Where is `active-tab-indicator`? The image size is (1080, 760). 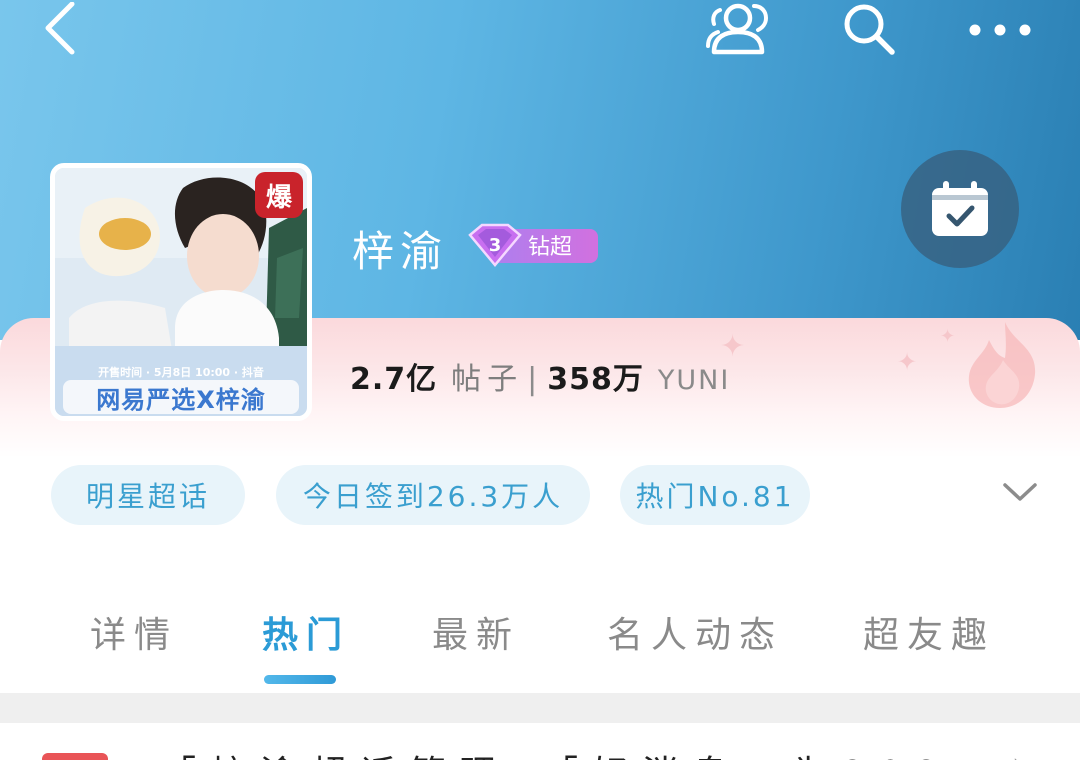
active-tab-indicator is located at coordinates (300, 679).